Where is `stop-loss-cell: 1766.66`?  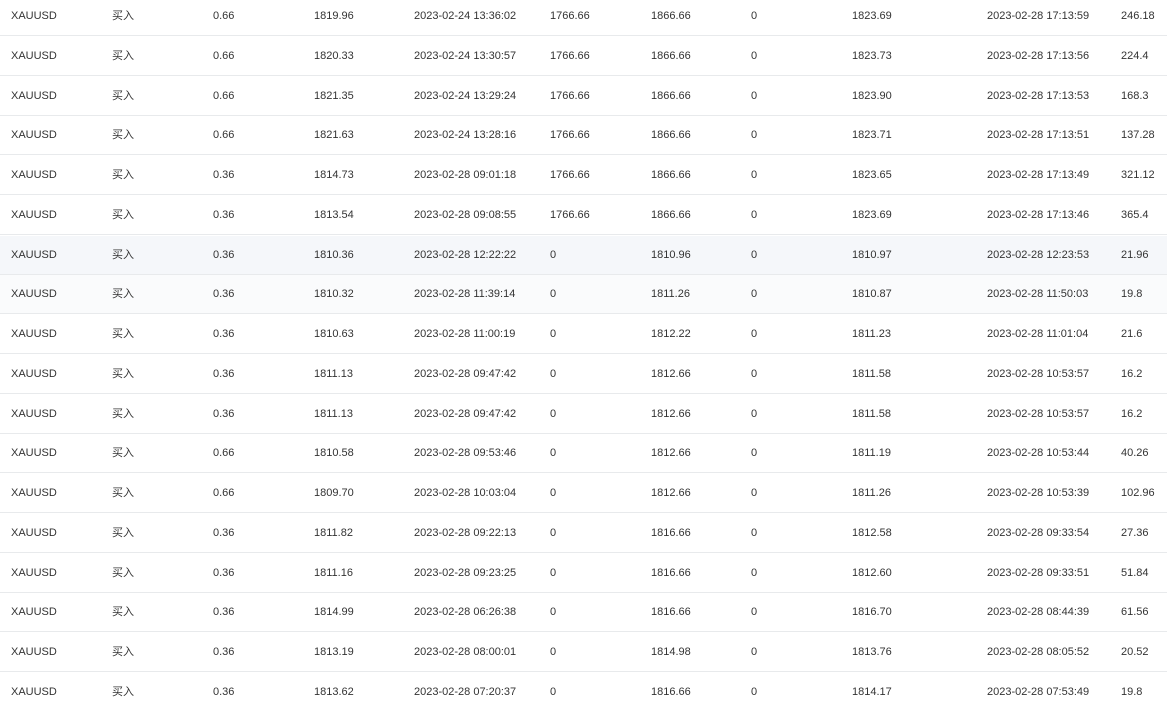
stop-loss-cell: 1766.66 is located at coordinates (570, 175).